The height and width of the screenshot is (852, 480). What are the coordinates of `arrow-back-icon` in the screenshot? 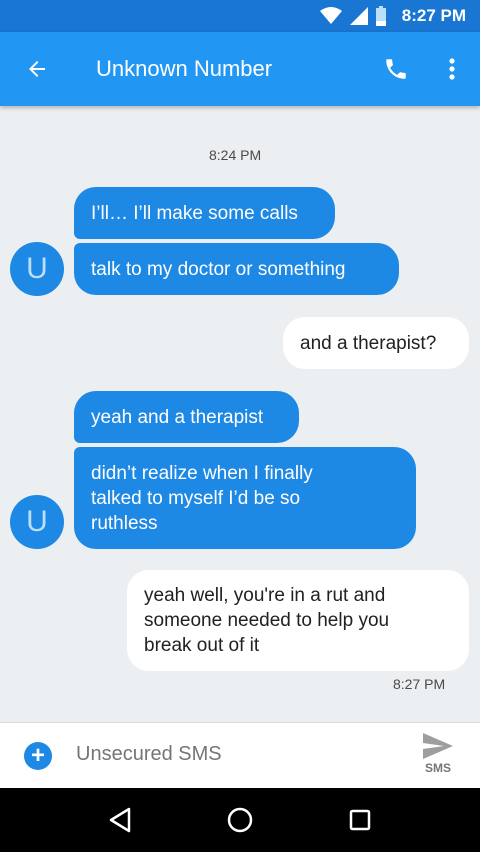 It's located at (37, 69).